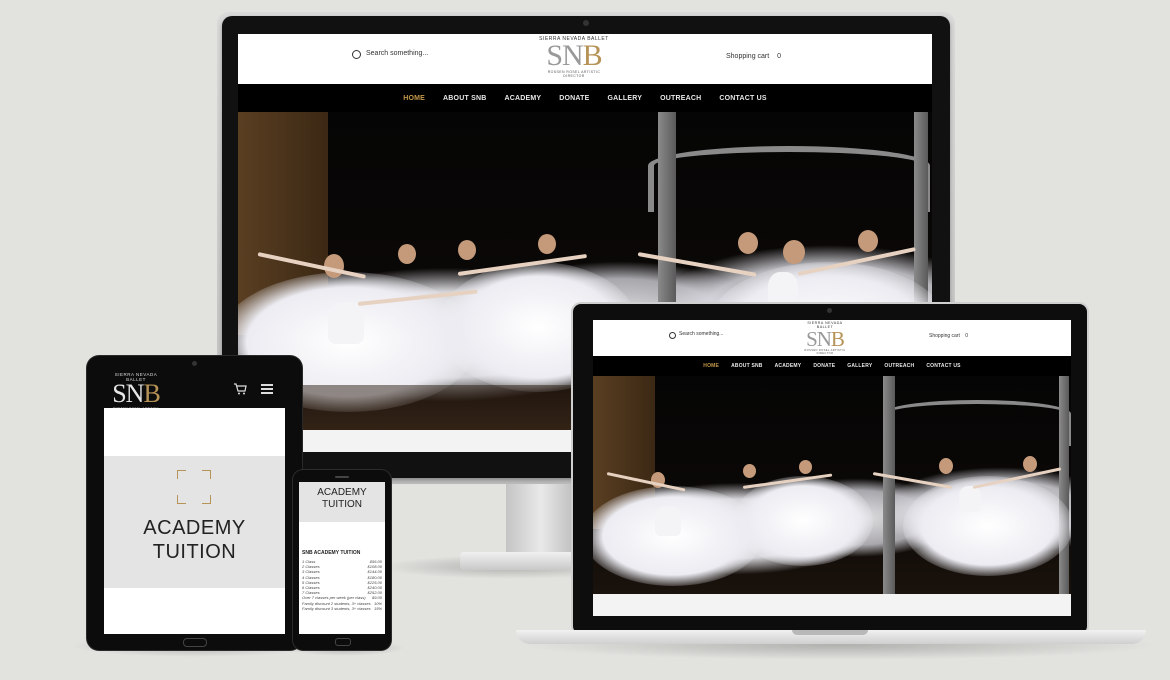  Describe the element at coordinates (414, 98) in the screenshot. I see `nav-home: HOME` at that location.